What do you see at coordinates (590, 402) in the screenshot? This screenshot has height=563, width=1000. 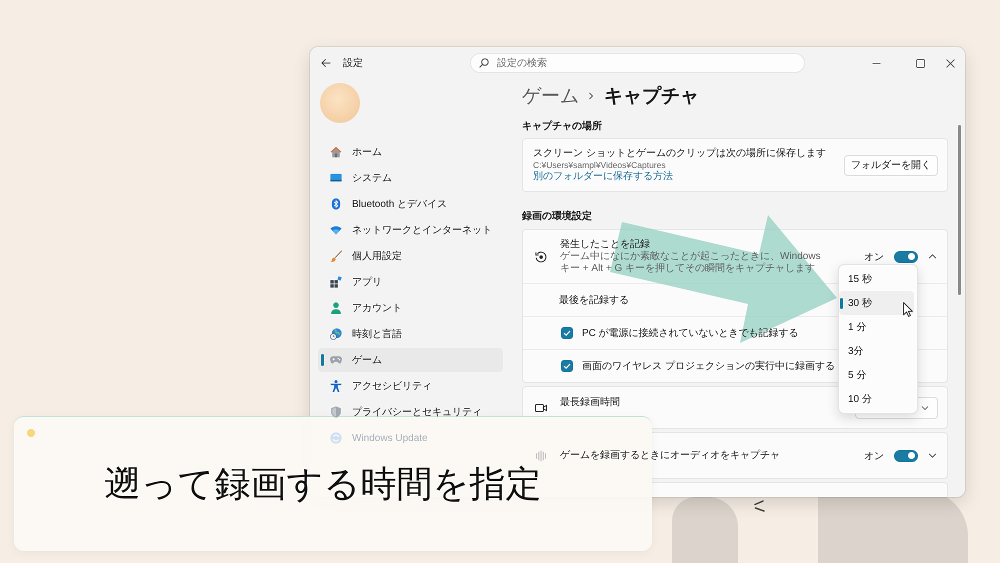 I see `setting-title: 最長録画時間` at bounding box center [590, 402].